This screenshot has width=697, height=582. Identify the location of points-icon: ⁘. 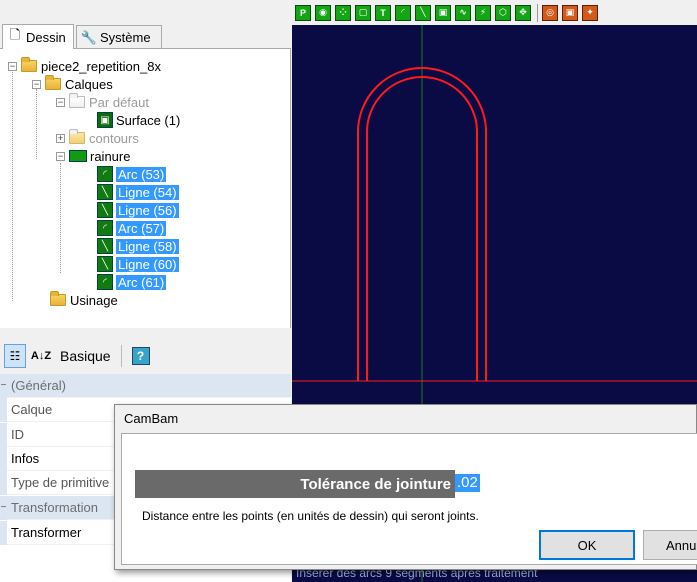
(343, 12).